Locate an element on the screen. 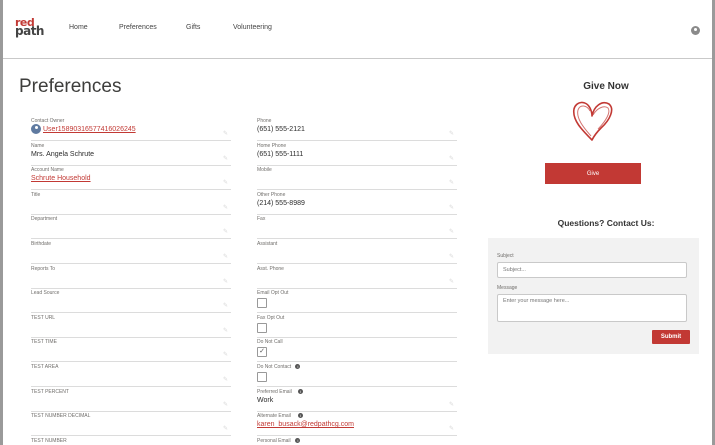 The image size is (715, 445). field-name: Name Mrs. Angela Schrute ✎ is located at coordinates (131, 154).